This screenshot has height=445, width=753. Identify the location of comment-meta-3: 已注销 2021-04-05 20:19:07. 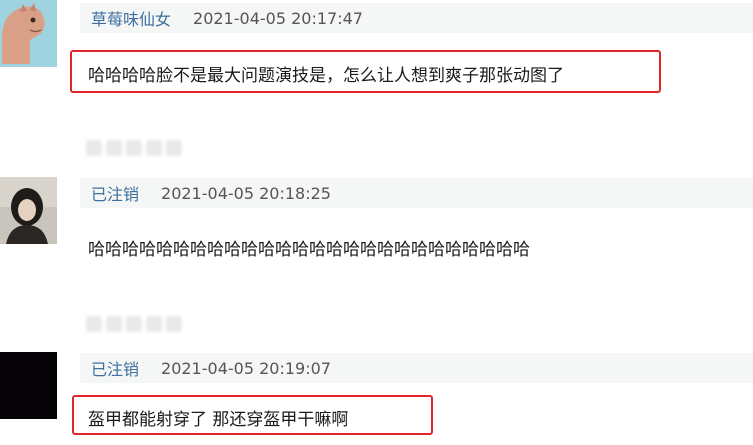
(416, 368).